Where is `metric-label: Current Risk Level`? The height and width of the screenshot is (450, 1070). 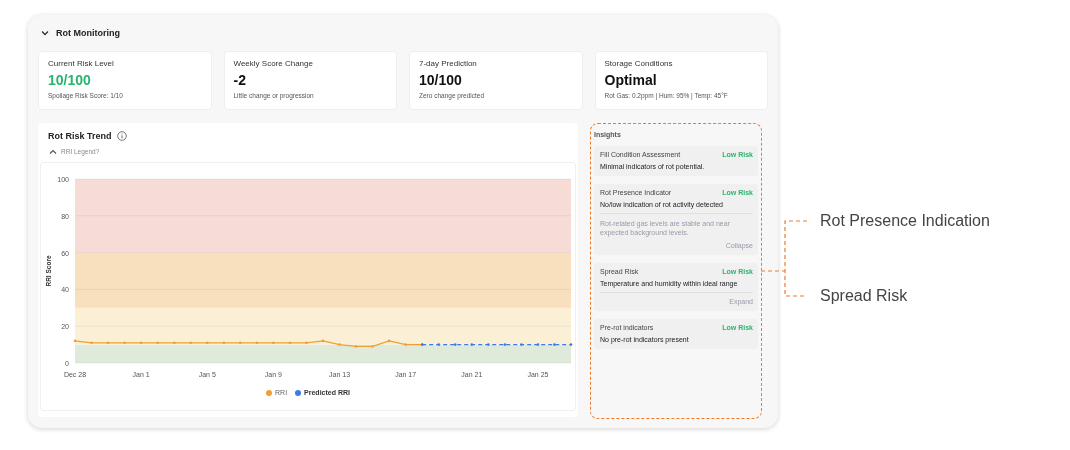 metric-label: Current Risk Level is located at coordinates (81, 63).